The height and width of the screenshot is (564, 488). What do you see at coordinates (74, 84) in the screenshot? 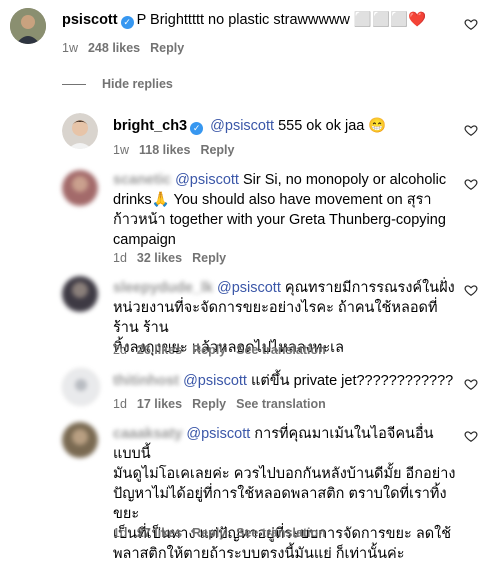
I see `hide-replies-divider` at bounding box center [74, 84].